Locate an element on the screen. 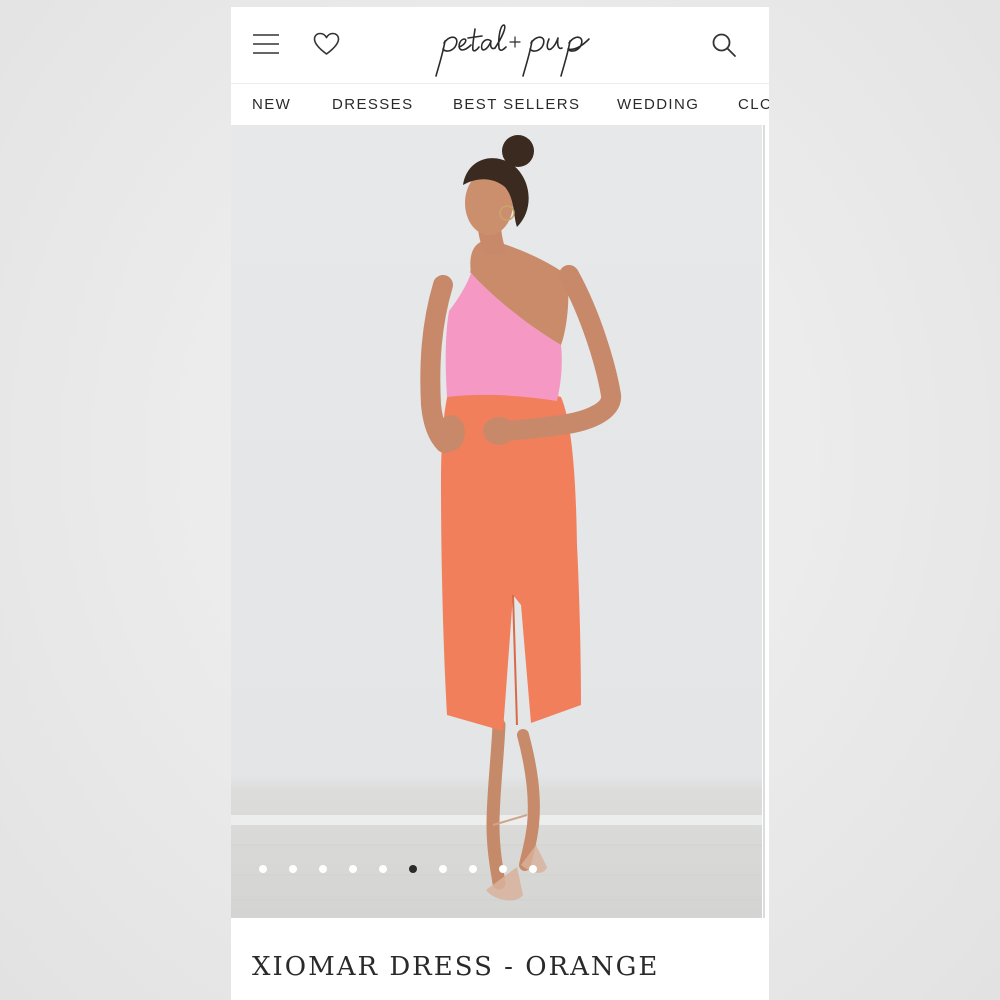 The image size is (1000, 1000). search-icon is located at coordinates (724, 45).